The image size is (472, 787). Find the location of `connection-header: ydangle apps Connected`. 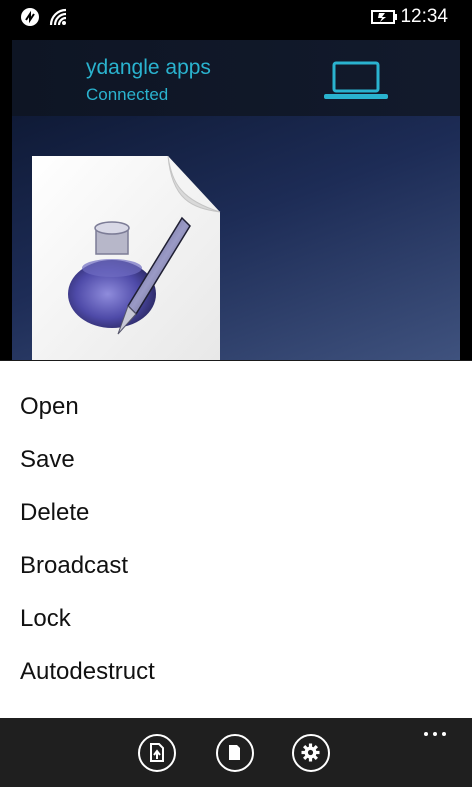

connection-header: ydangle apps Connected is located at coordinates (236, 78).